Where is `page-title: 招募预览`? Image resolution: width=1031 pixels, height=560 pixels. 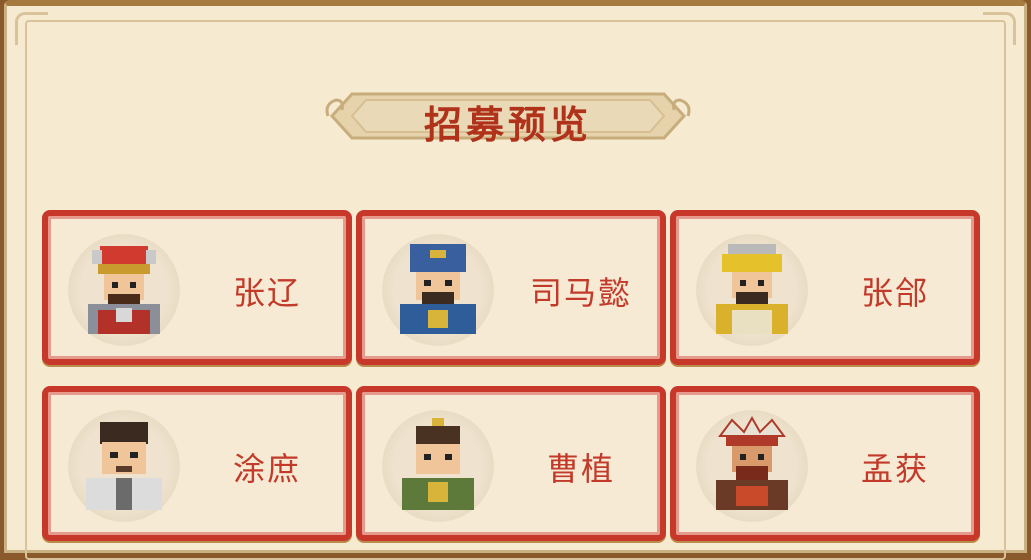 page-title: 招募预览 is located at coordinates (507, 124).